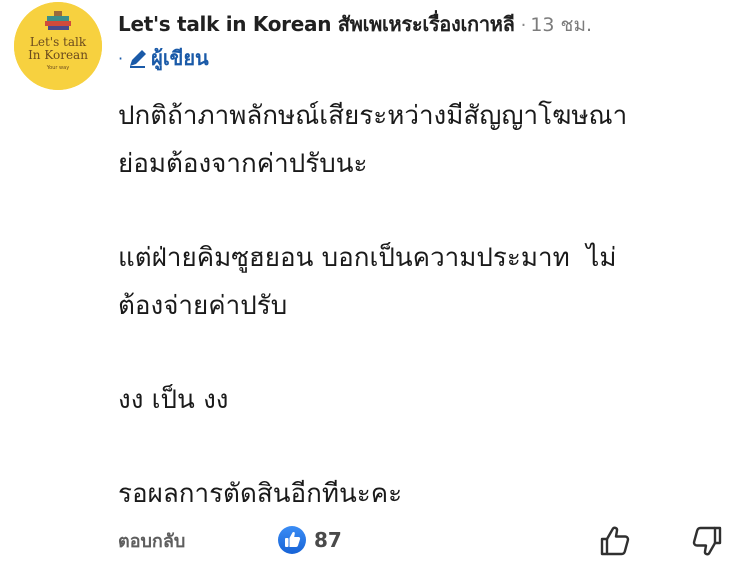  I want to click on comment-line: รอผลการตัดสินอีกทีนะคะ, so click(260, 494).